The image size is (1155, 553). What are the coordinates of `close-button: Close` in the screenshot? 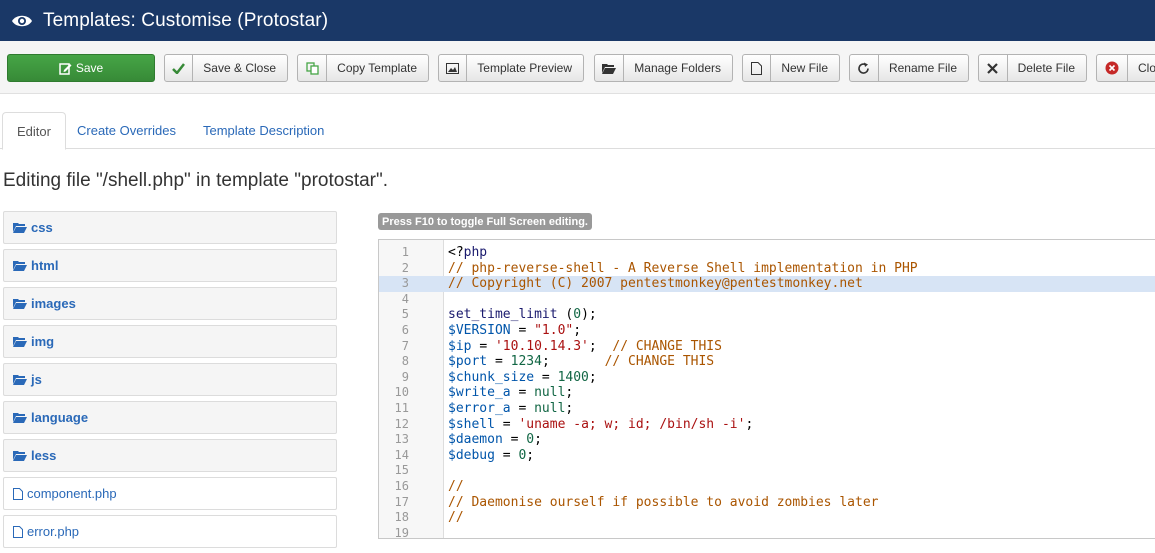 It's located at (1125, 68).